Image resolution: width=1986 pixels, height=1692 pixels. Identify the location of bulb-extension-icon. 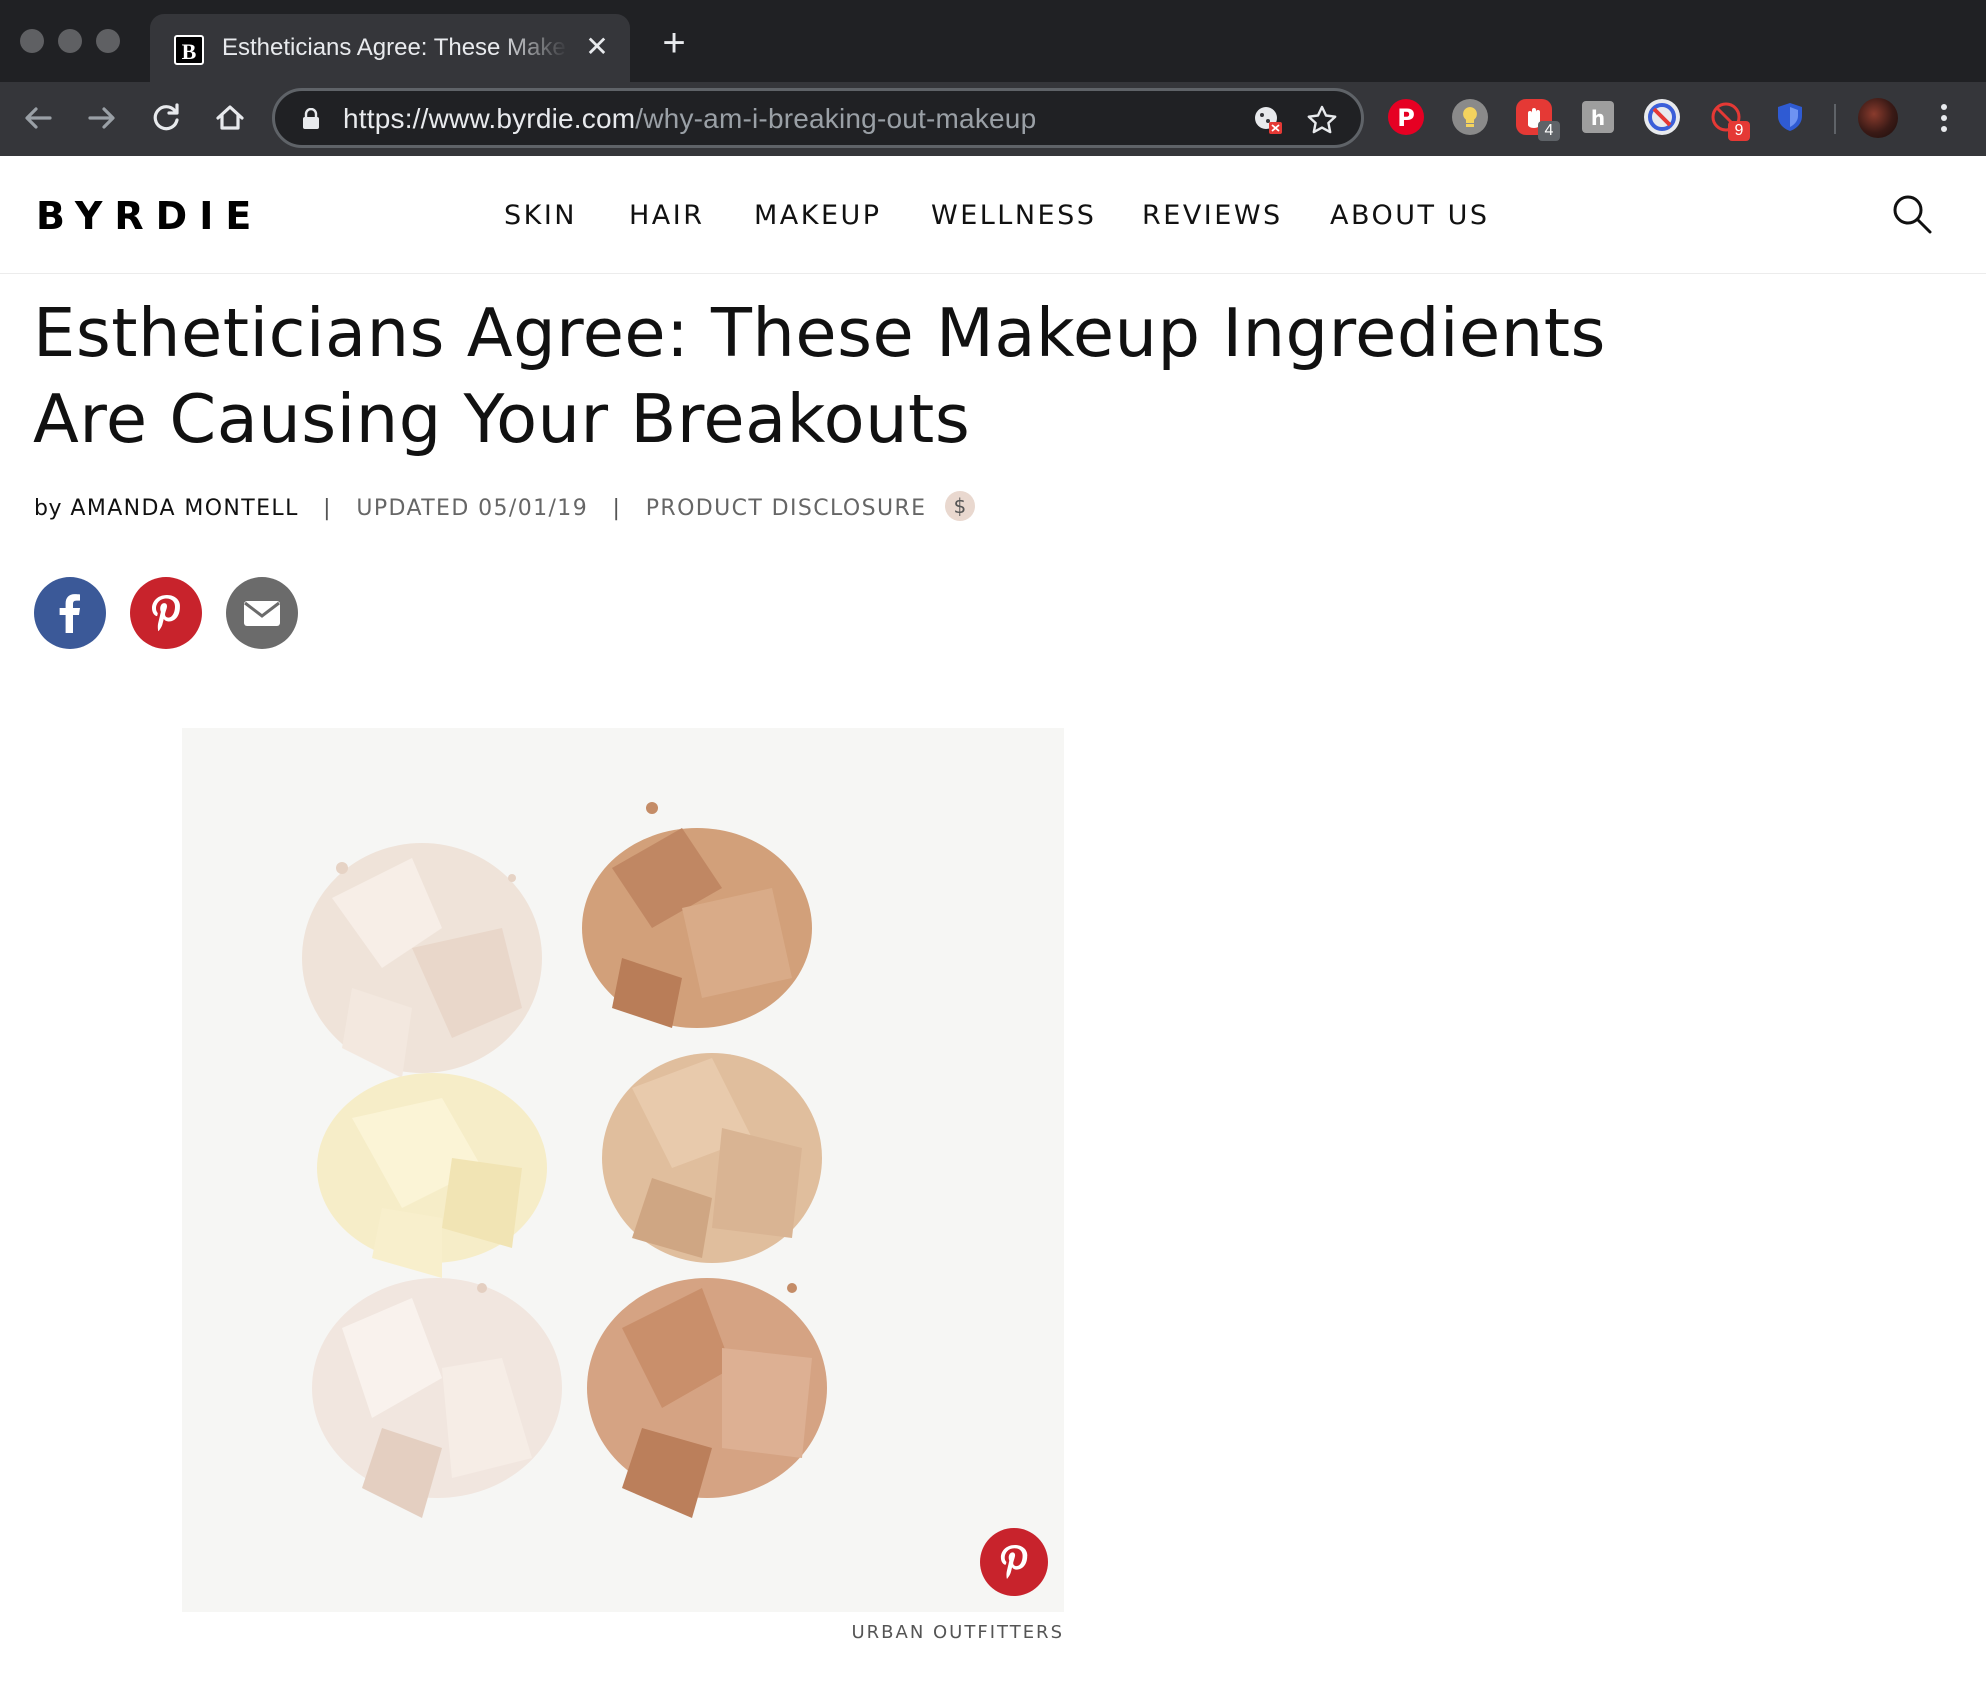
(1470, 117).